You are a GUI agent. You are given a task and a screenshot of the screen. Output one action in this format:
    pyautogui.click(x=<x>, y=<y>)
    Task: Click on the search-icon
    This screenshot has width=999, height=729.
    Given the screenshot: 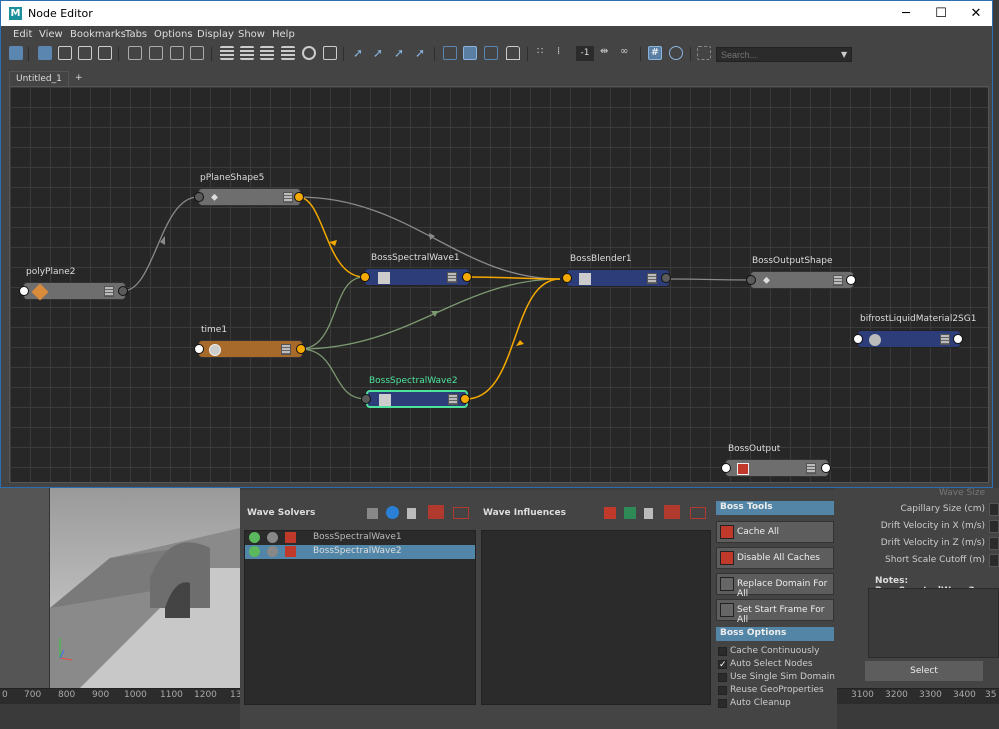 What is the action you would take?
    pyautogui.click(x=309, y=53)
    